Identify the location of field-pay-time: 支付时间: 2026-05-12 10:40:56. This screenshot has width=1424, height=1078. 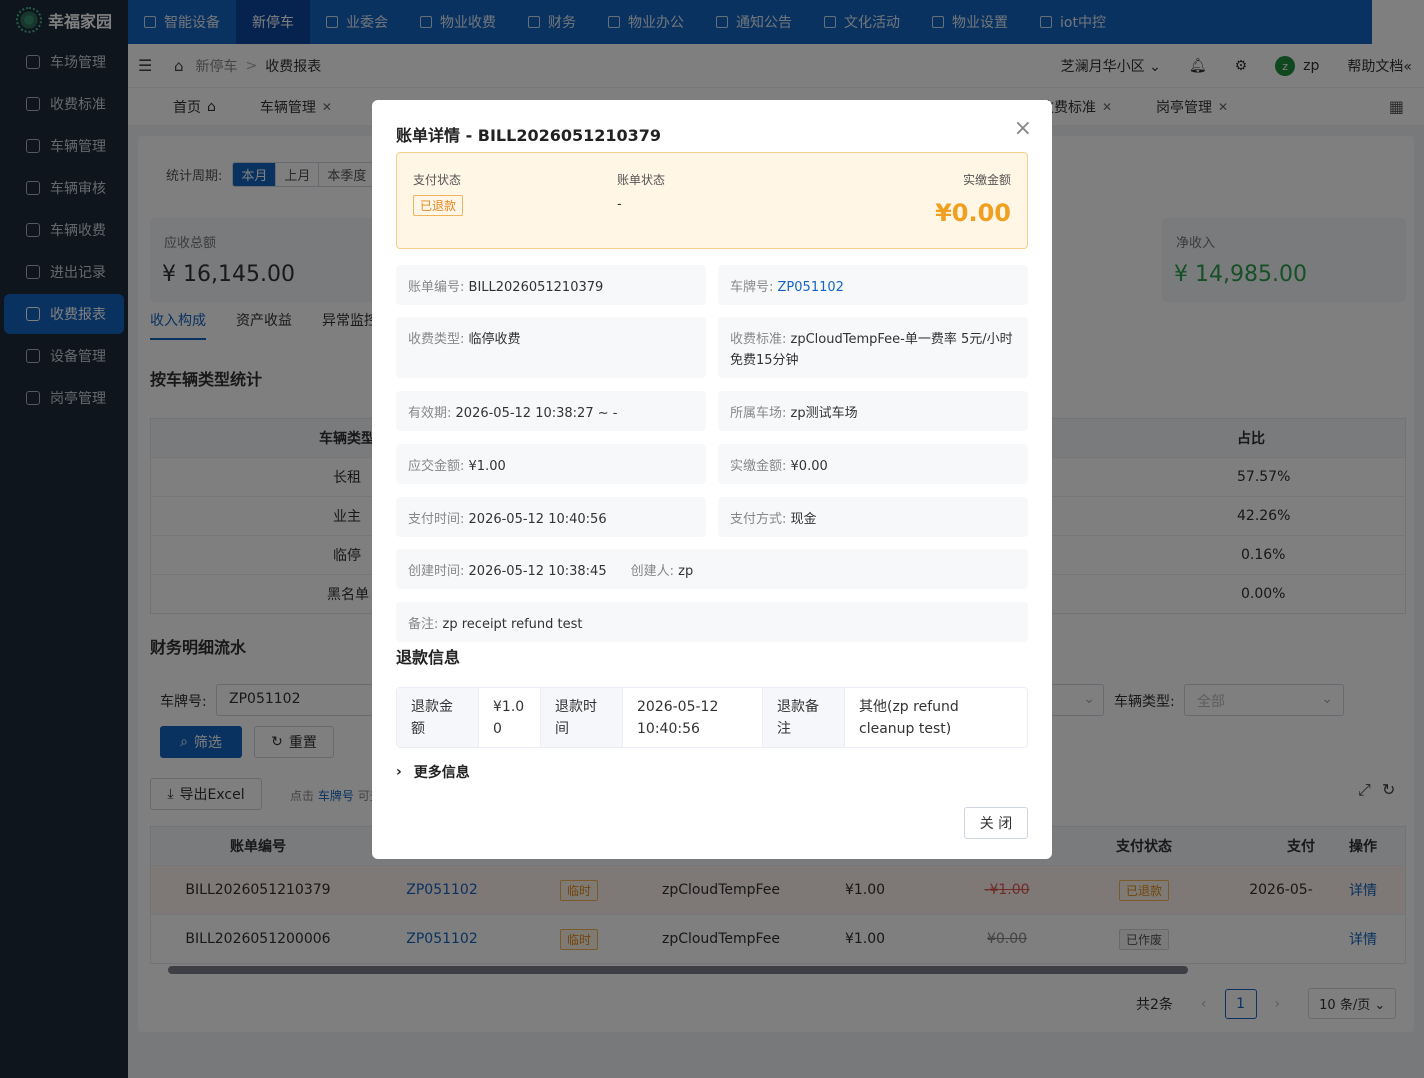
(551, 517).